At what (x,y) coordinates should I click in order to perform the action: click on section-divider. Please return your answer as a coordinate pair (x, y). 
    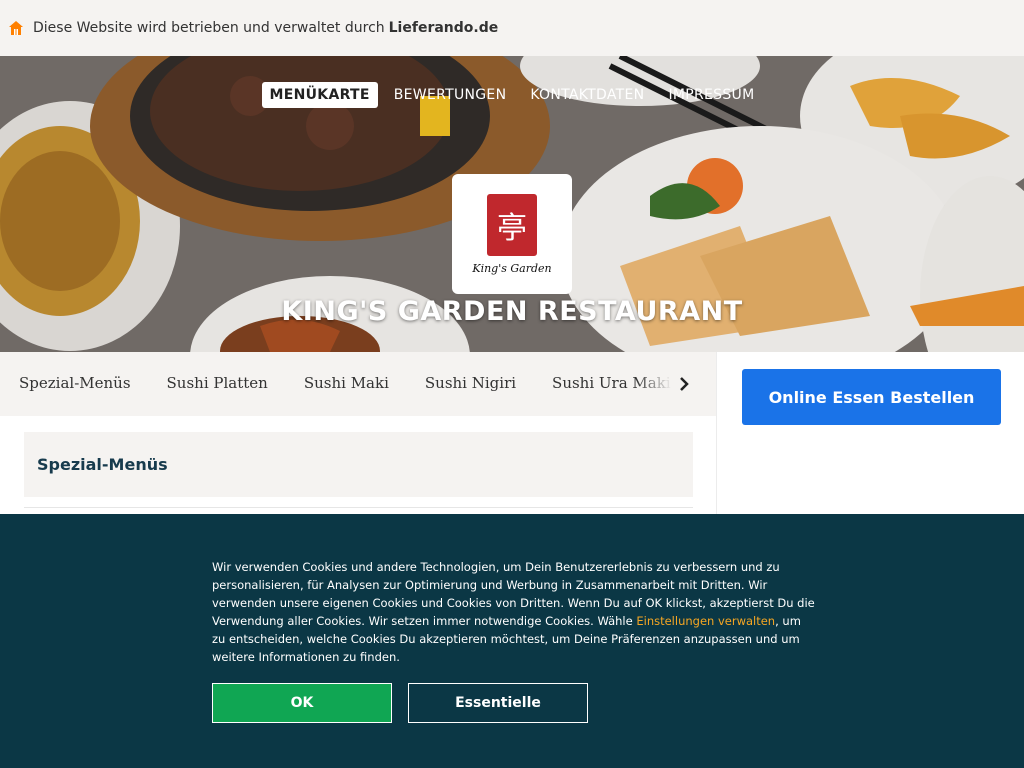
    Looking at the image, I should click on (358, 507).